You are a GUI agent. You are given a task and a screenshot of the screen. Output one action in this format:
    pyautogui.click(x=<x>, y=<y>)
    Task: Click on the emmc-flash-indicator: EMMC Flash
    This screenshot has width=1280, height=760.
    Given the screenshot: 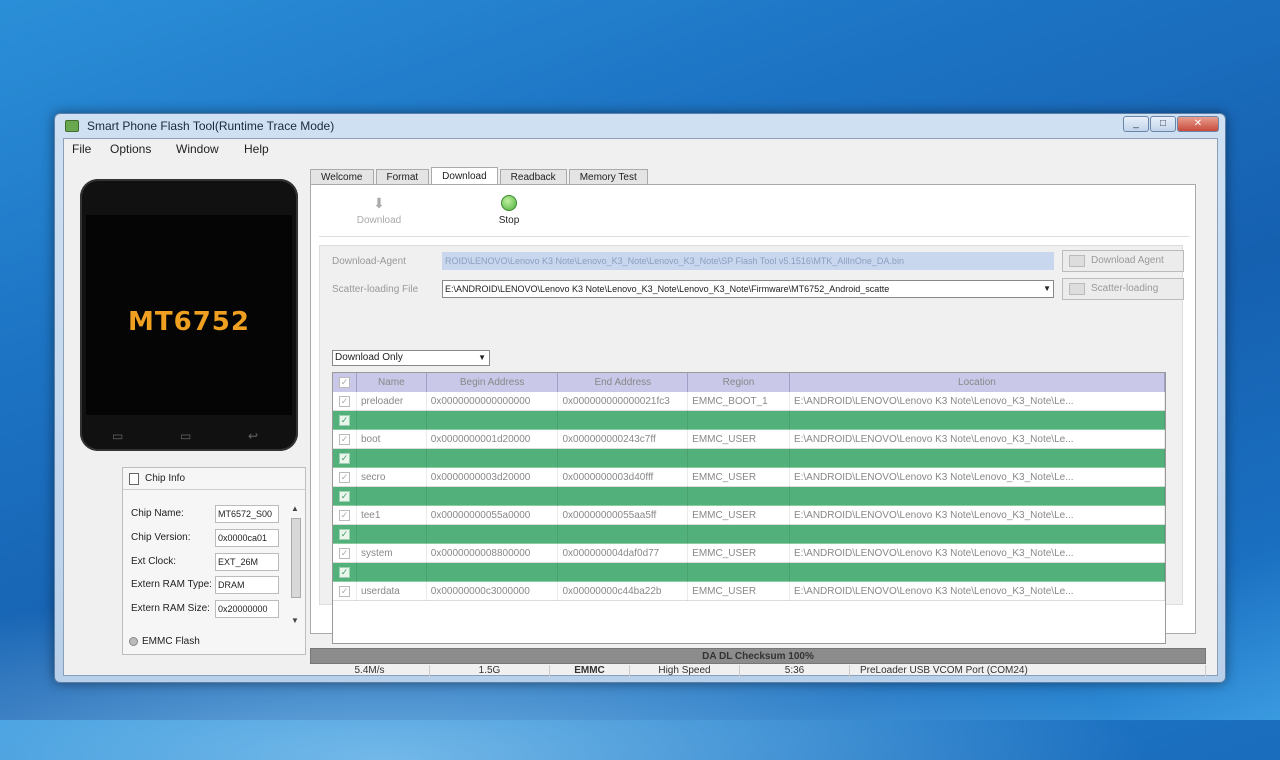 What is the action you would take?
    pyautogui.click(x=164, y=641)
    